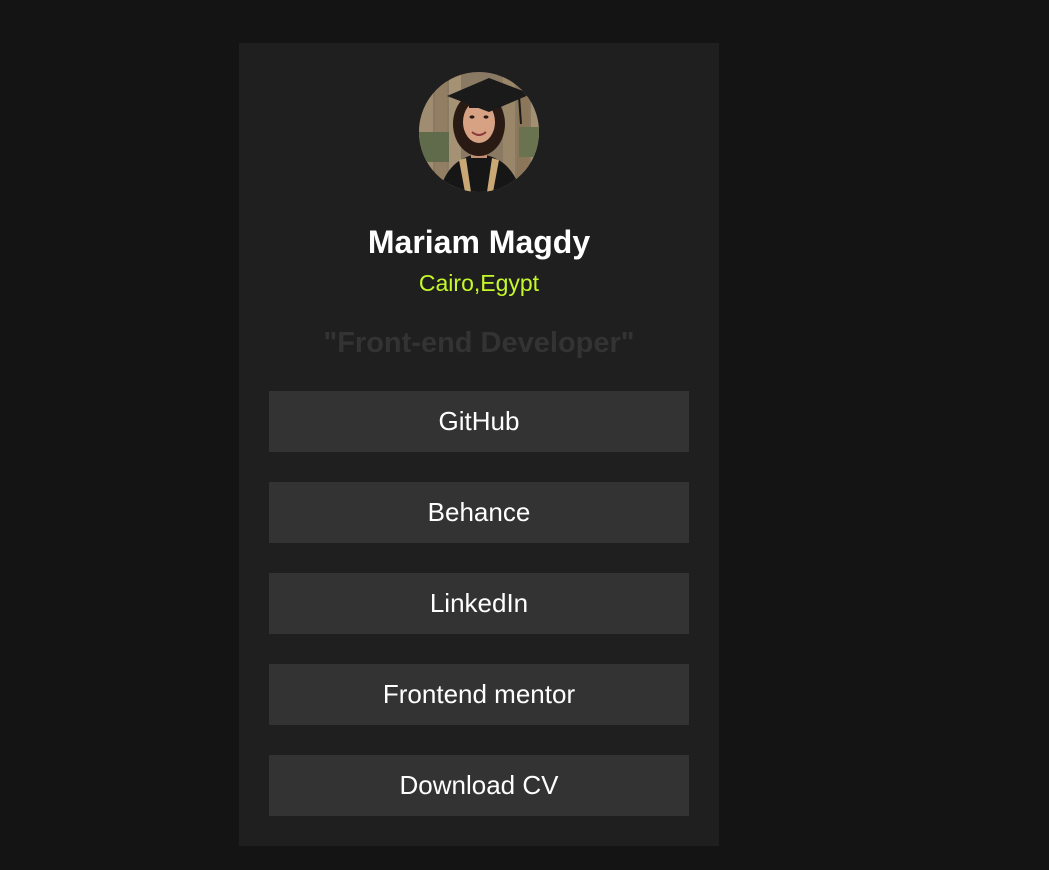  I want to click on linkedin-link-button: LinkedIn, so click(479, 603).